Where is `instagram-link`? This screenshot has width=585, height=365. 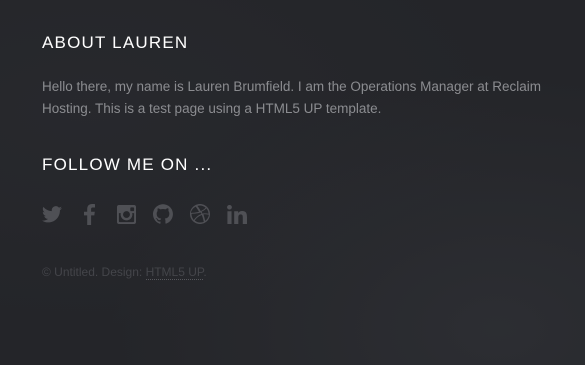 instagram-link is located at coordinates (126, 214).